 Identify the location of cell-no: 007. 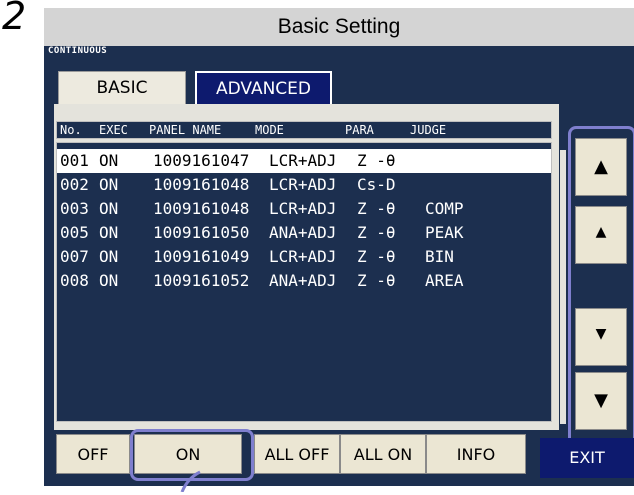
(74, 256).